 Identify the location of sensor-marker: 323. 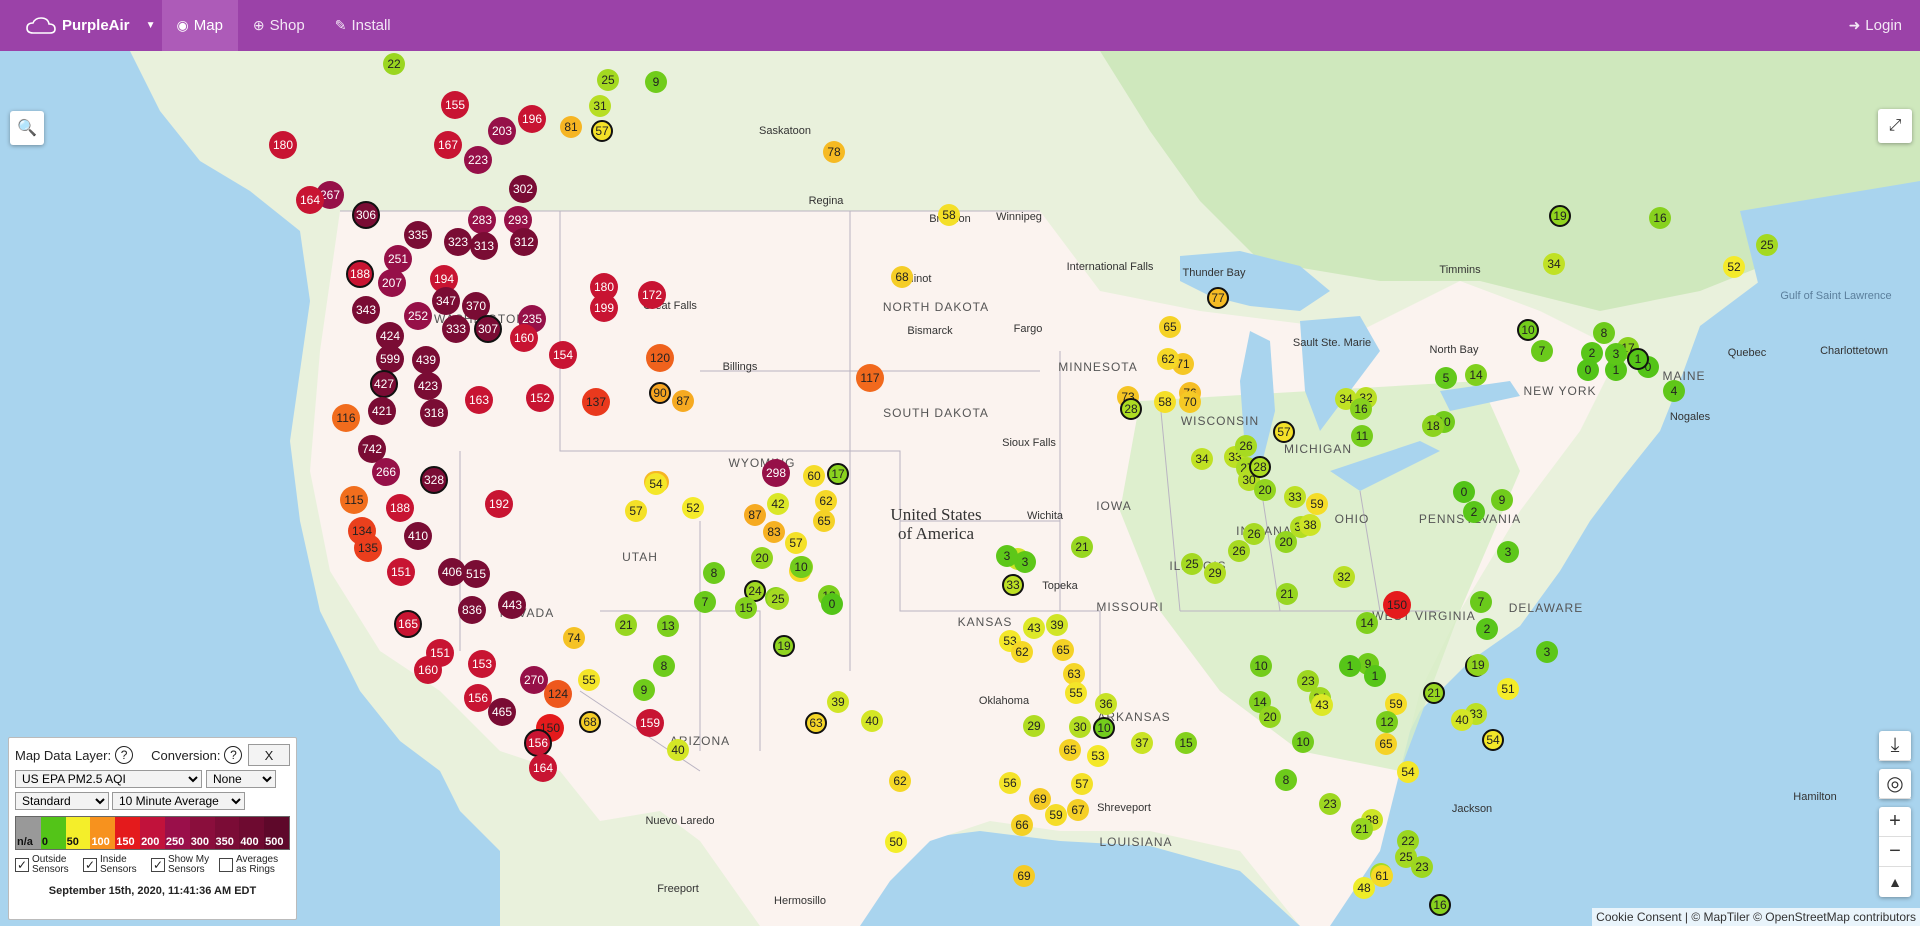
(458, 242).